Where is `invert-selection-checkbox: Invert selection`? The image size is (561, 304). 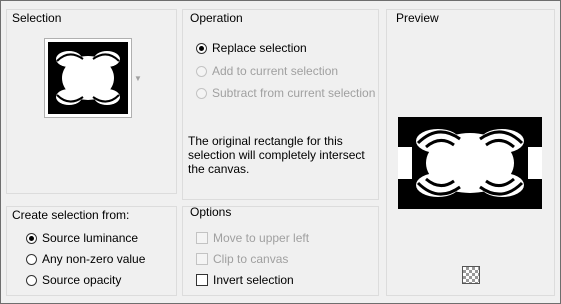
invert-selection-checkbox: Invert selection is located at coordinates (245, 280).